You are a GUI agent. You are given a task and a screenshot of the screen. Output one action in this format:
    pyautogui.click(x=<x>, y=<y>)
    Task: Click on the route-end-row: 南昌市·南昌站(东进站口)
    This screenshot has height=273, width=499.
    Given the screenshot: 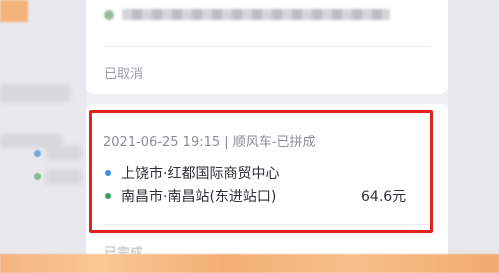 What is the action you would take?
    pyautogui.click(x=190, y=196)
    